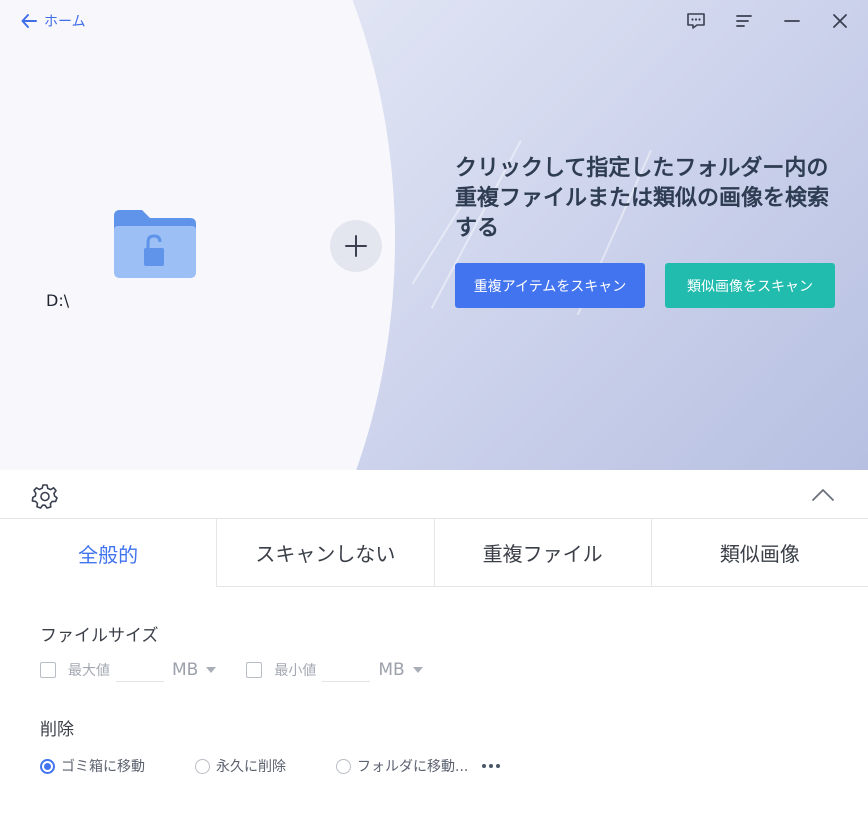 The width and height of the screenshot is (868, 822). What do you see at coordinates (211, 670) in the screenshot?
I see `max-unit-dropdown-icon` at bounding box center [211, 670].